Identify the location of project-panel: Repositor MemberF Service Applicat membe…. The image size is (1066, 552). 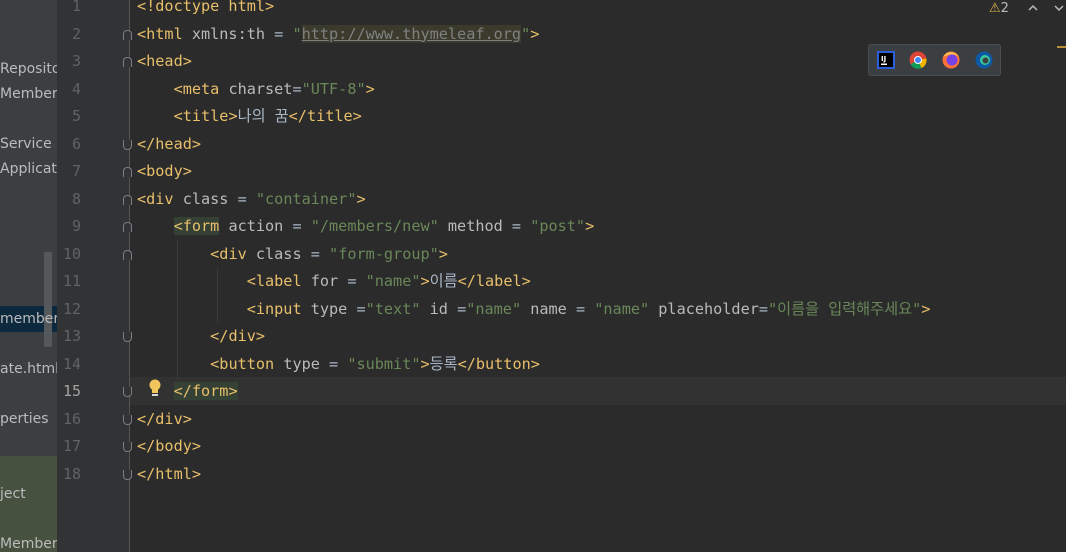
(28, 276).